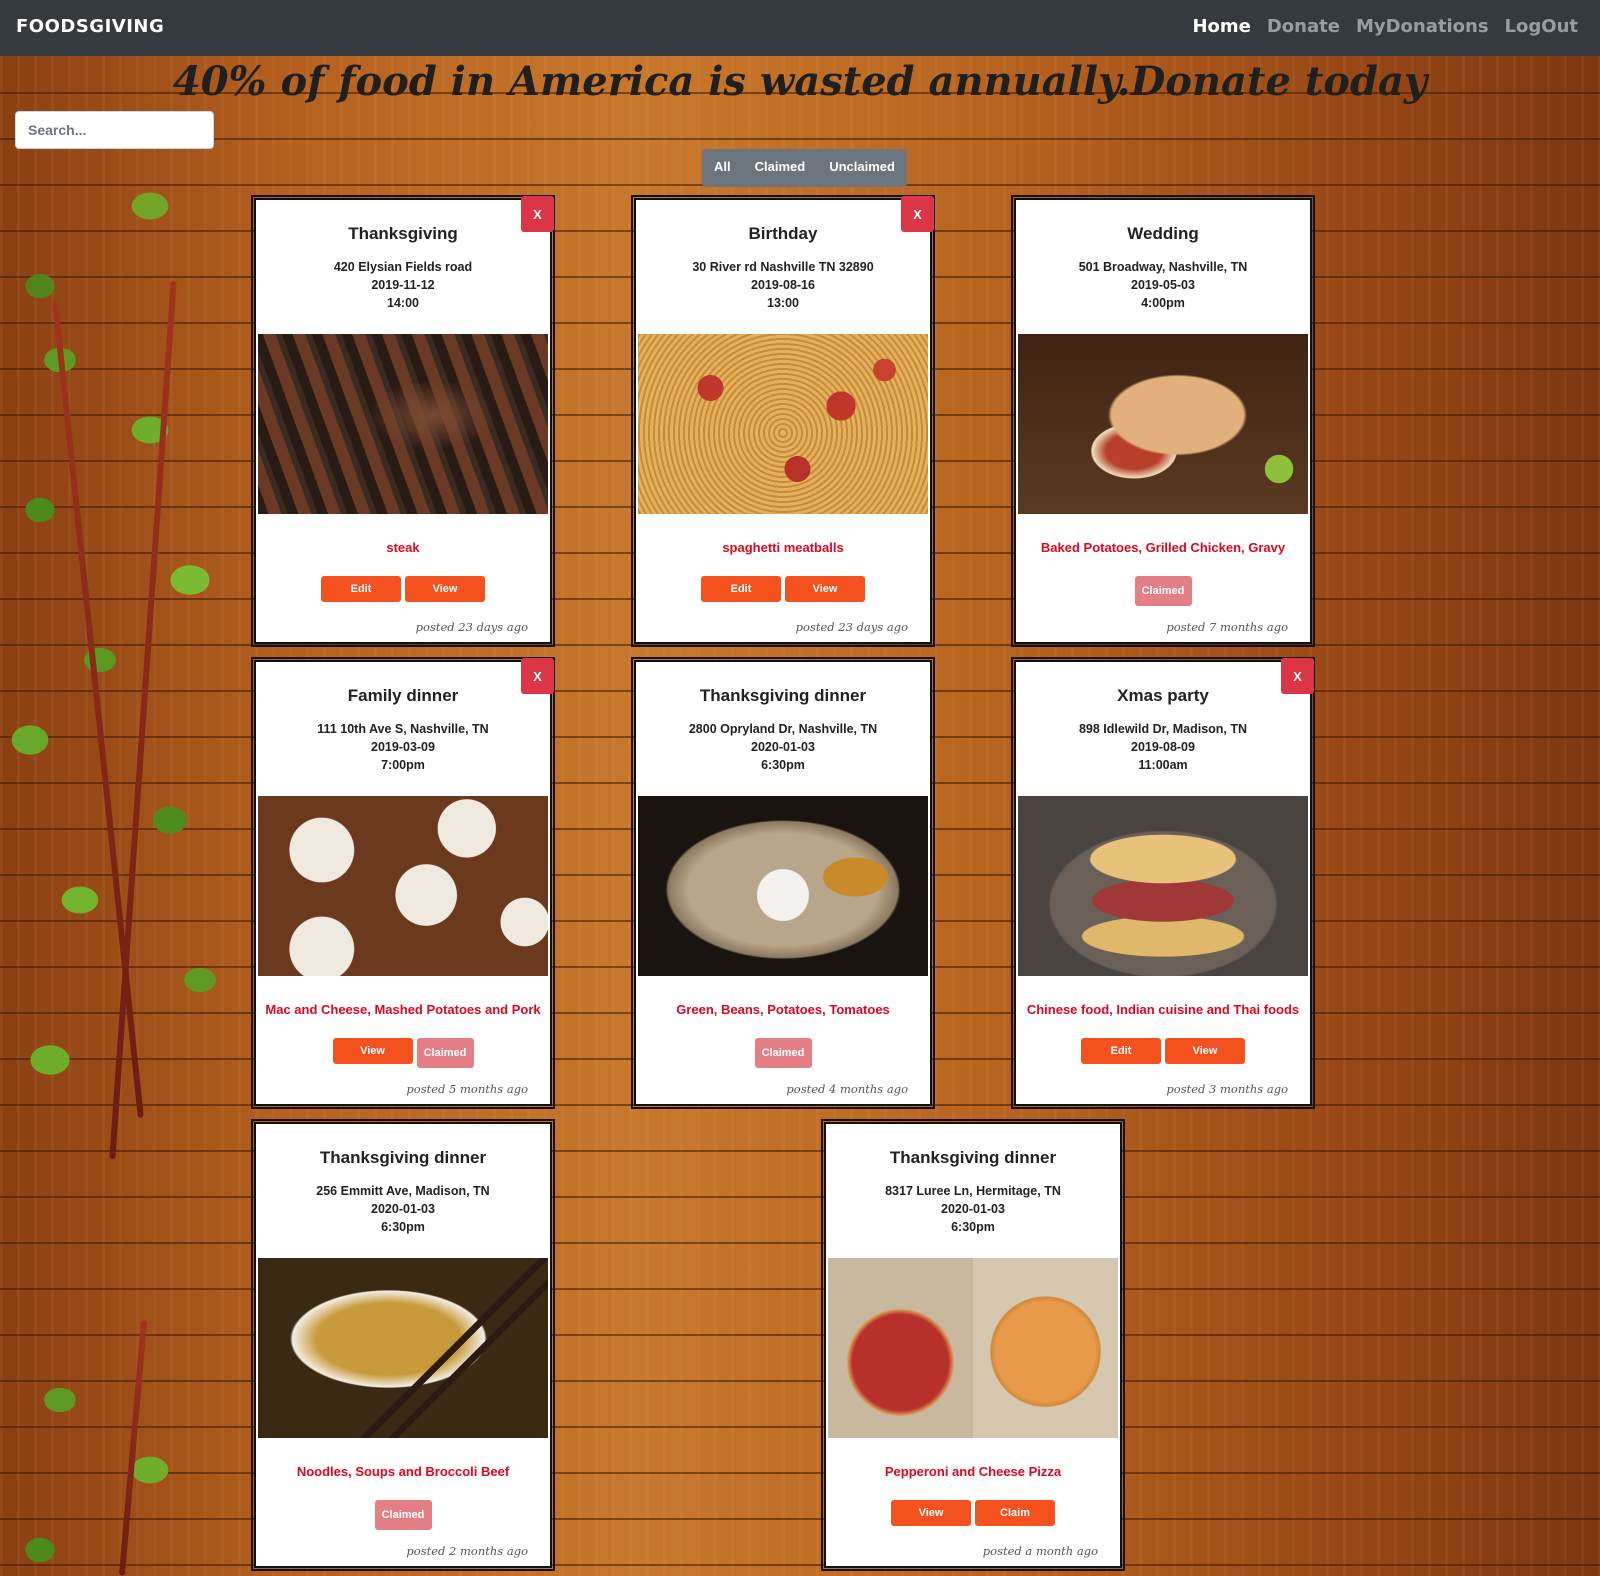 This screenshot has width=1600, height=1576. Describe the element at coordinates (973, 1471) in the screenshot. I see `card-food-items: Pepperoni and Cheese Pizza` at that location.